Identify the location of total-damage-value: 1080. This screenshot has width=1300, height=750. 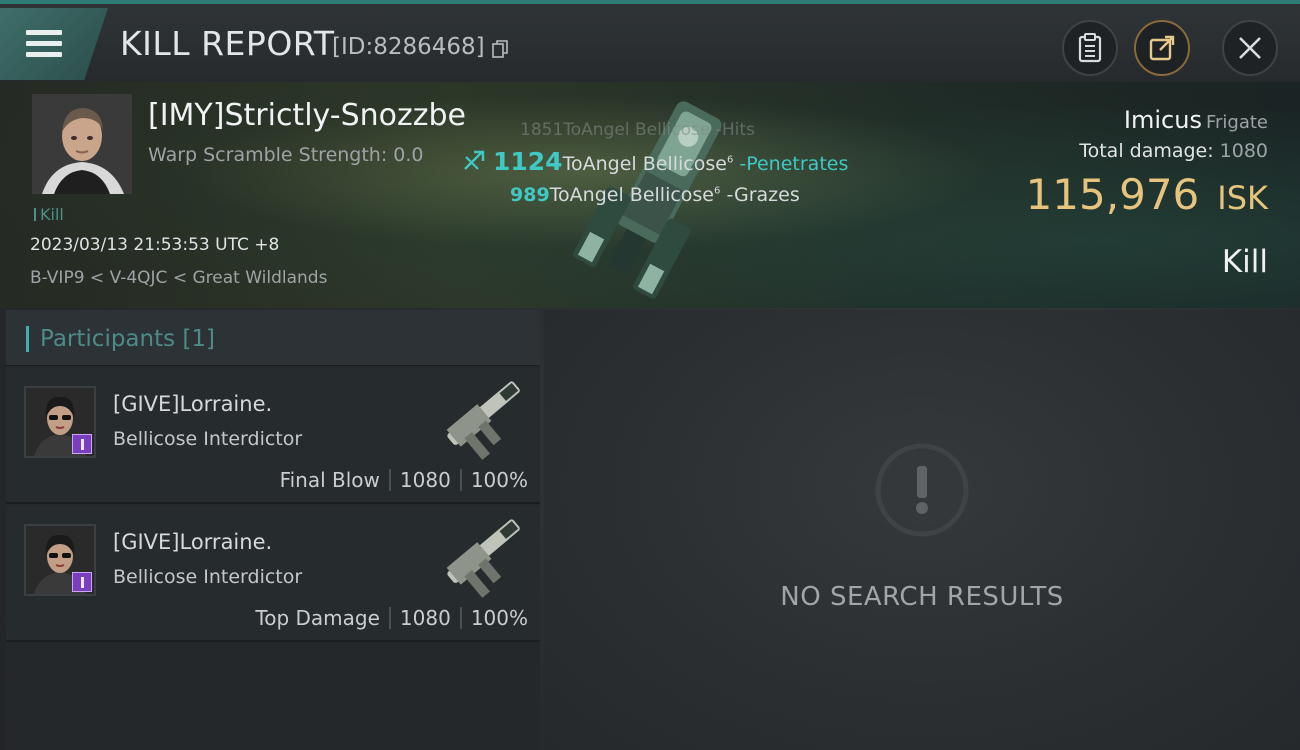
(1243, 151).